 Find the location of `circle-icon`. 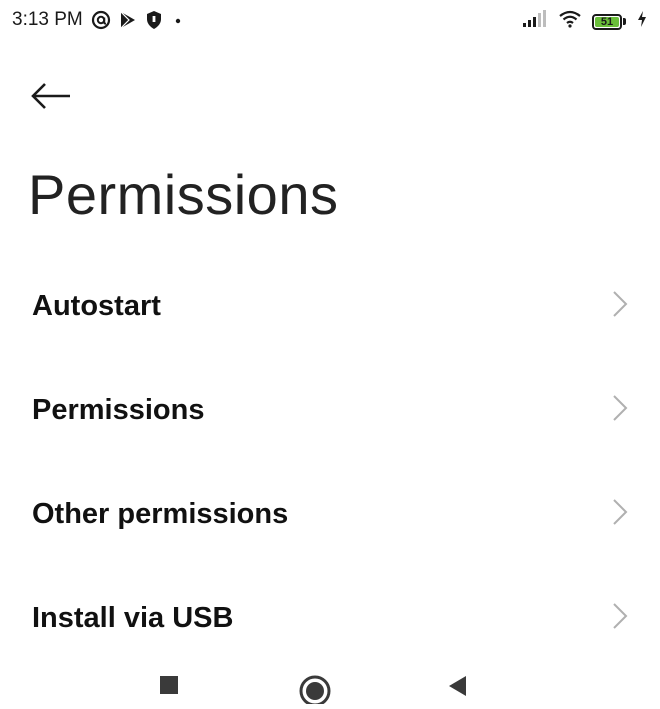

circle-icon is located at coordinates (315, 690).